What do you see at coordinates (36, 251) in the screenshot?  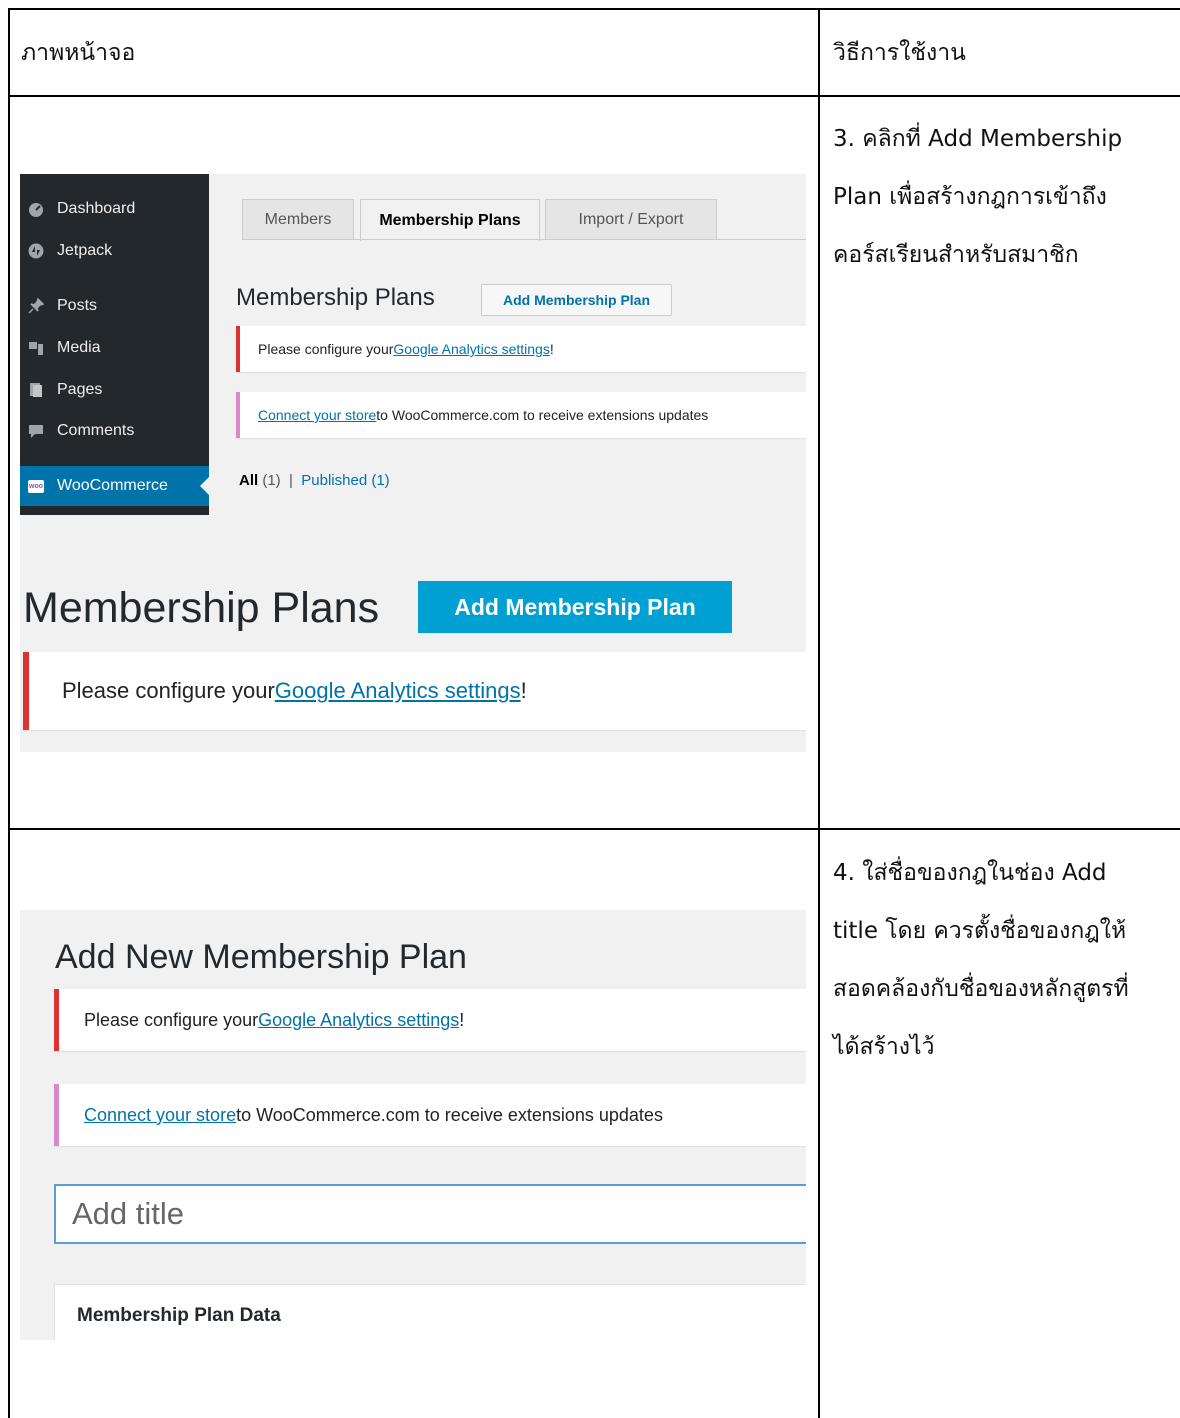 I see `jetpack-icon` at bounding box center [36, 251].